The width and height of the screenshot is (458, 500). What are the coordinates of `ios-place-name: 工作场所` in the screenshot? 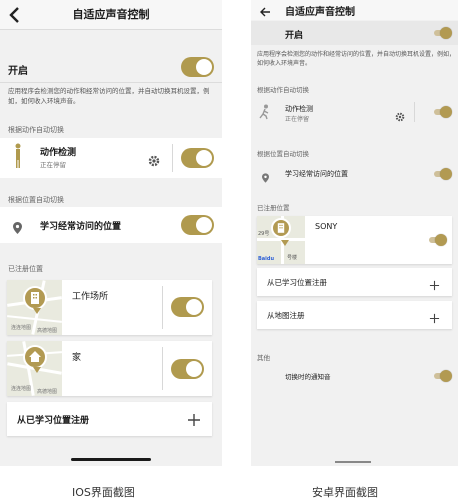 It's located at (90, 297).